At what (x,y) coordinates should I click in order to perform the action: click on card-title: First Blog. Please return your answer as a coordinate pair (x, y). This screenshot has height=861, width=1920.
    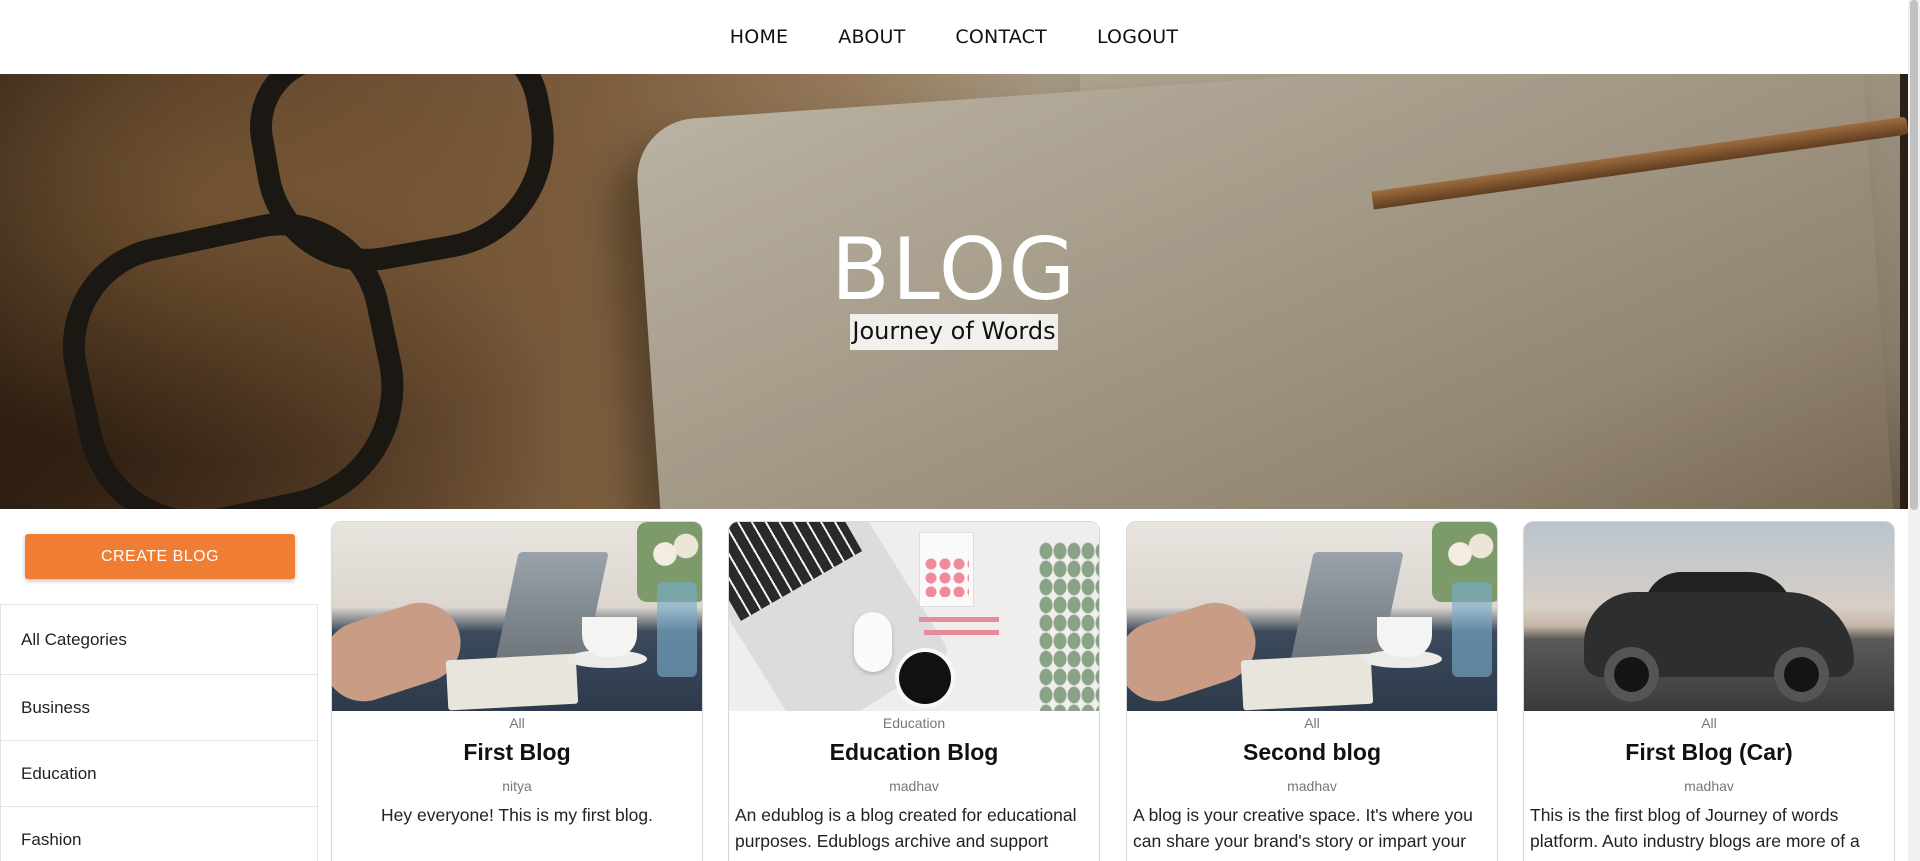
    Looking at the image, I should click on (517, 752).